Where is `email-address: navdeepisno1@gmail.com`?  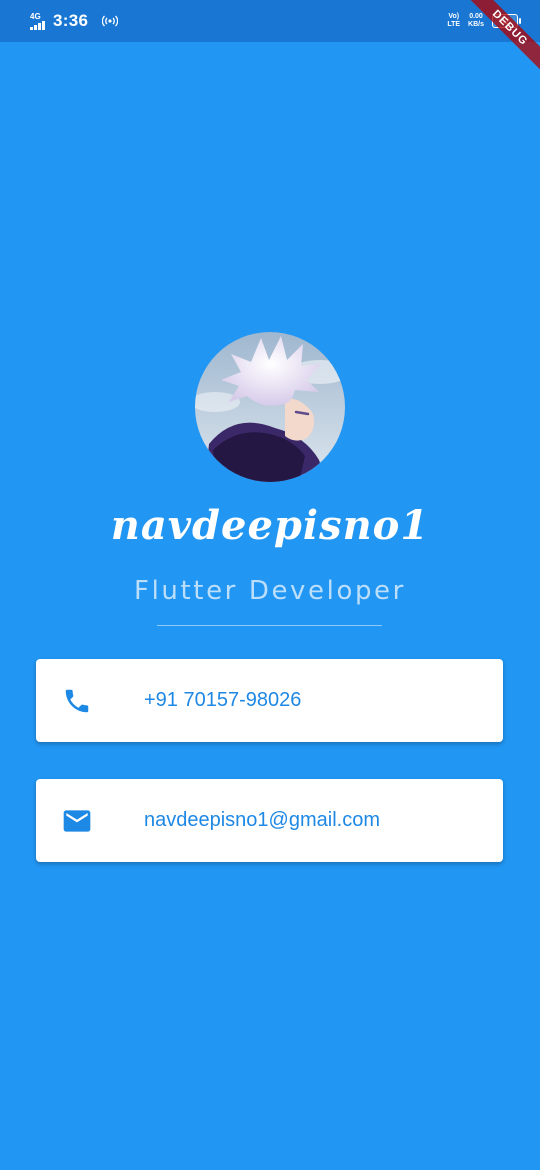 email-address: navdeepisno1@gmail.com is located at coordinates (262, 820).